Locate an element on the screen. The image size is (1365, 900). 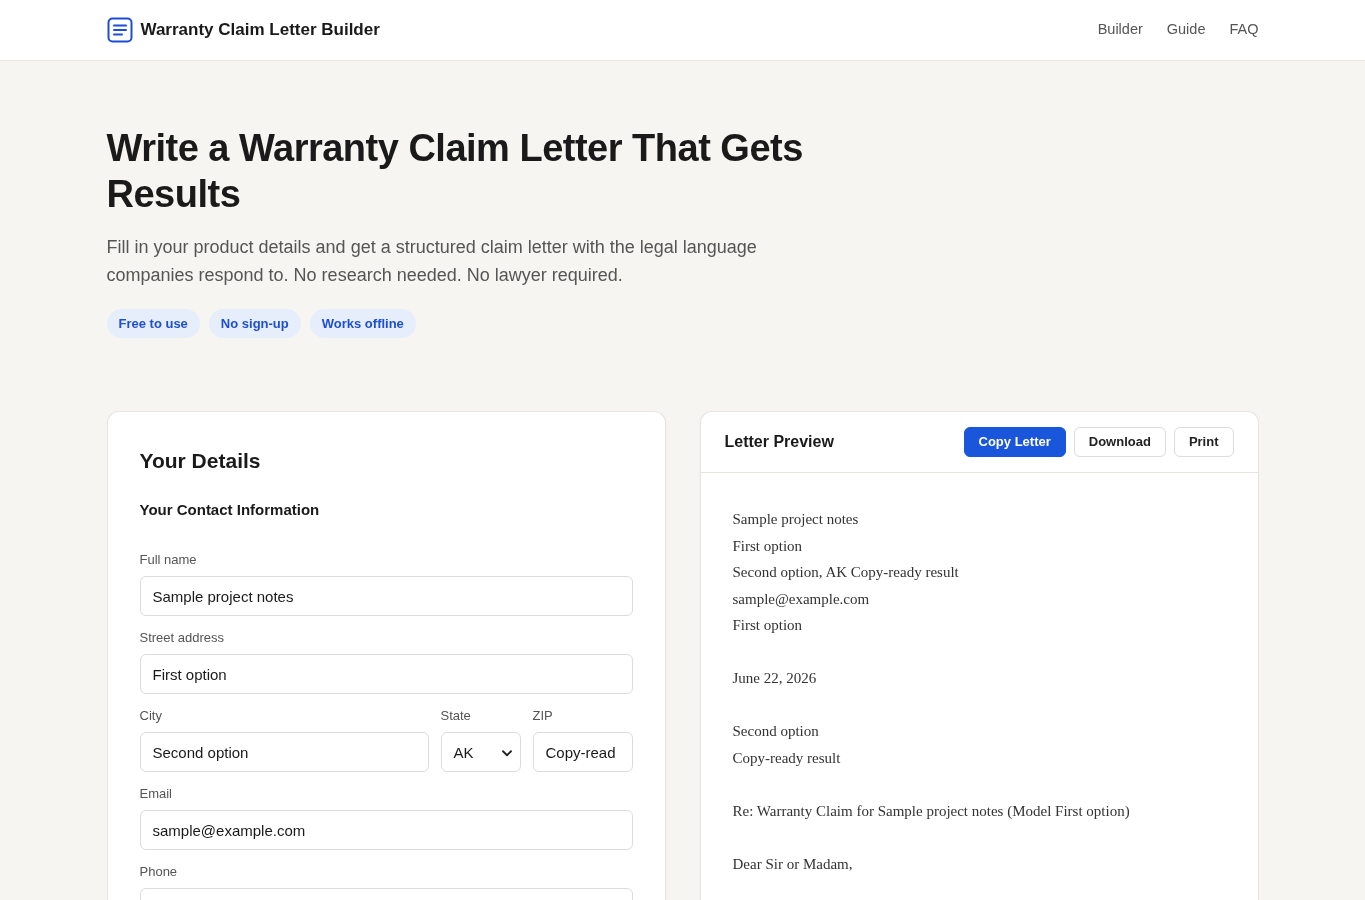
section-title: Your Contact Information is located at coordinates (230, 510).